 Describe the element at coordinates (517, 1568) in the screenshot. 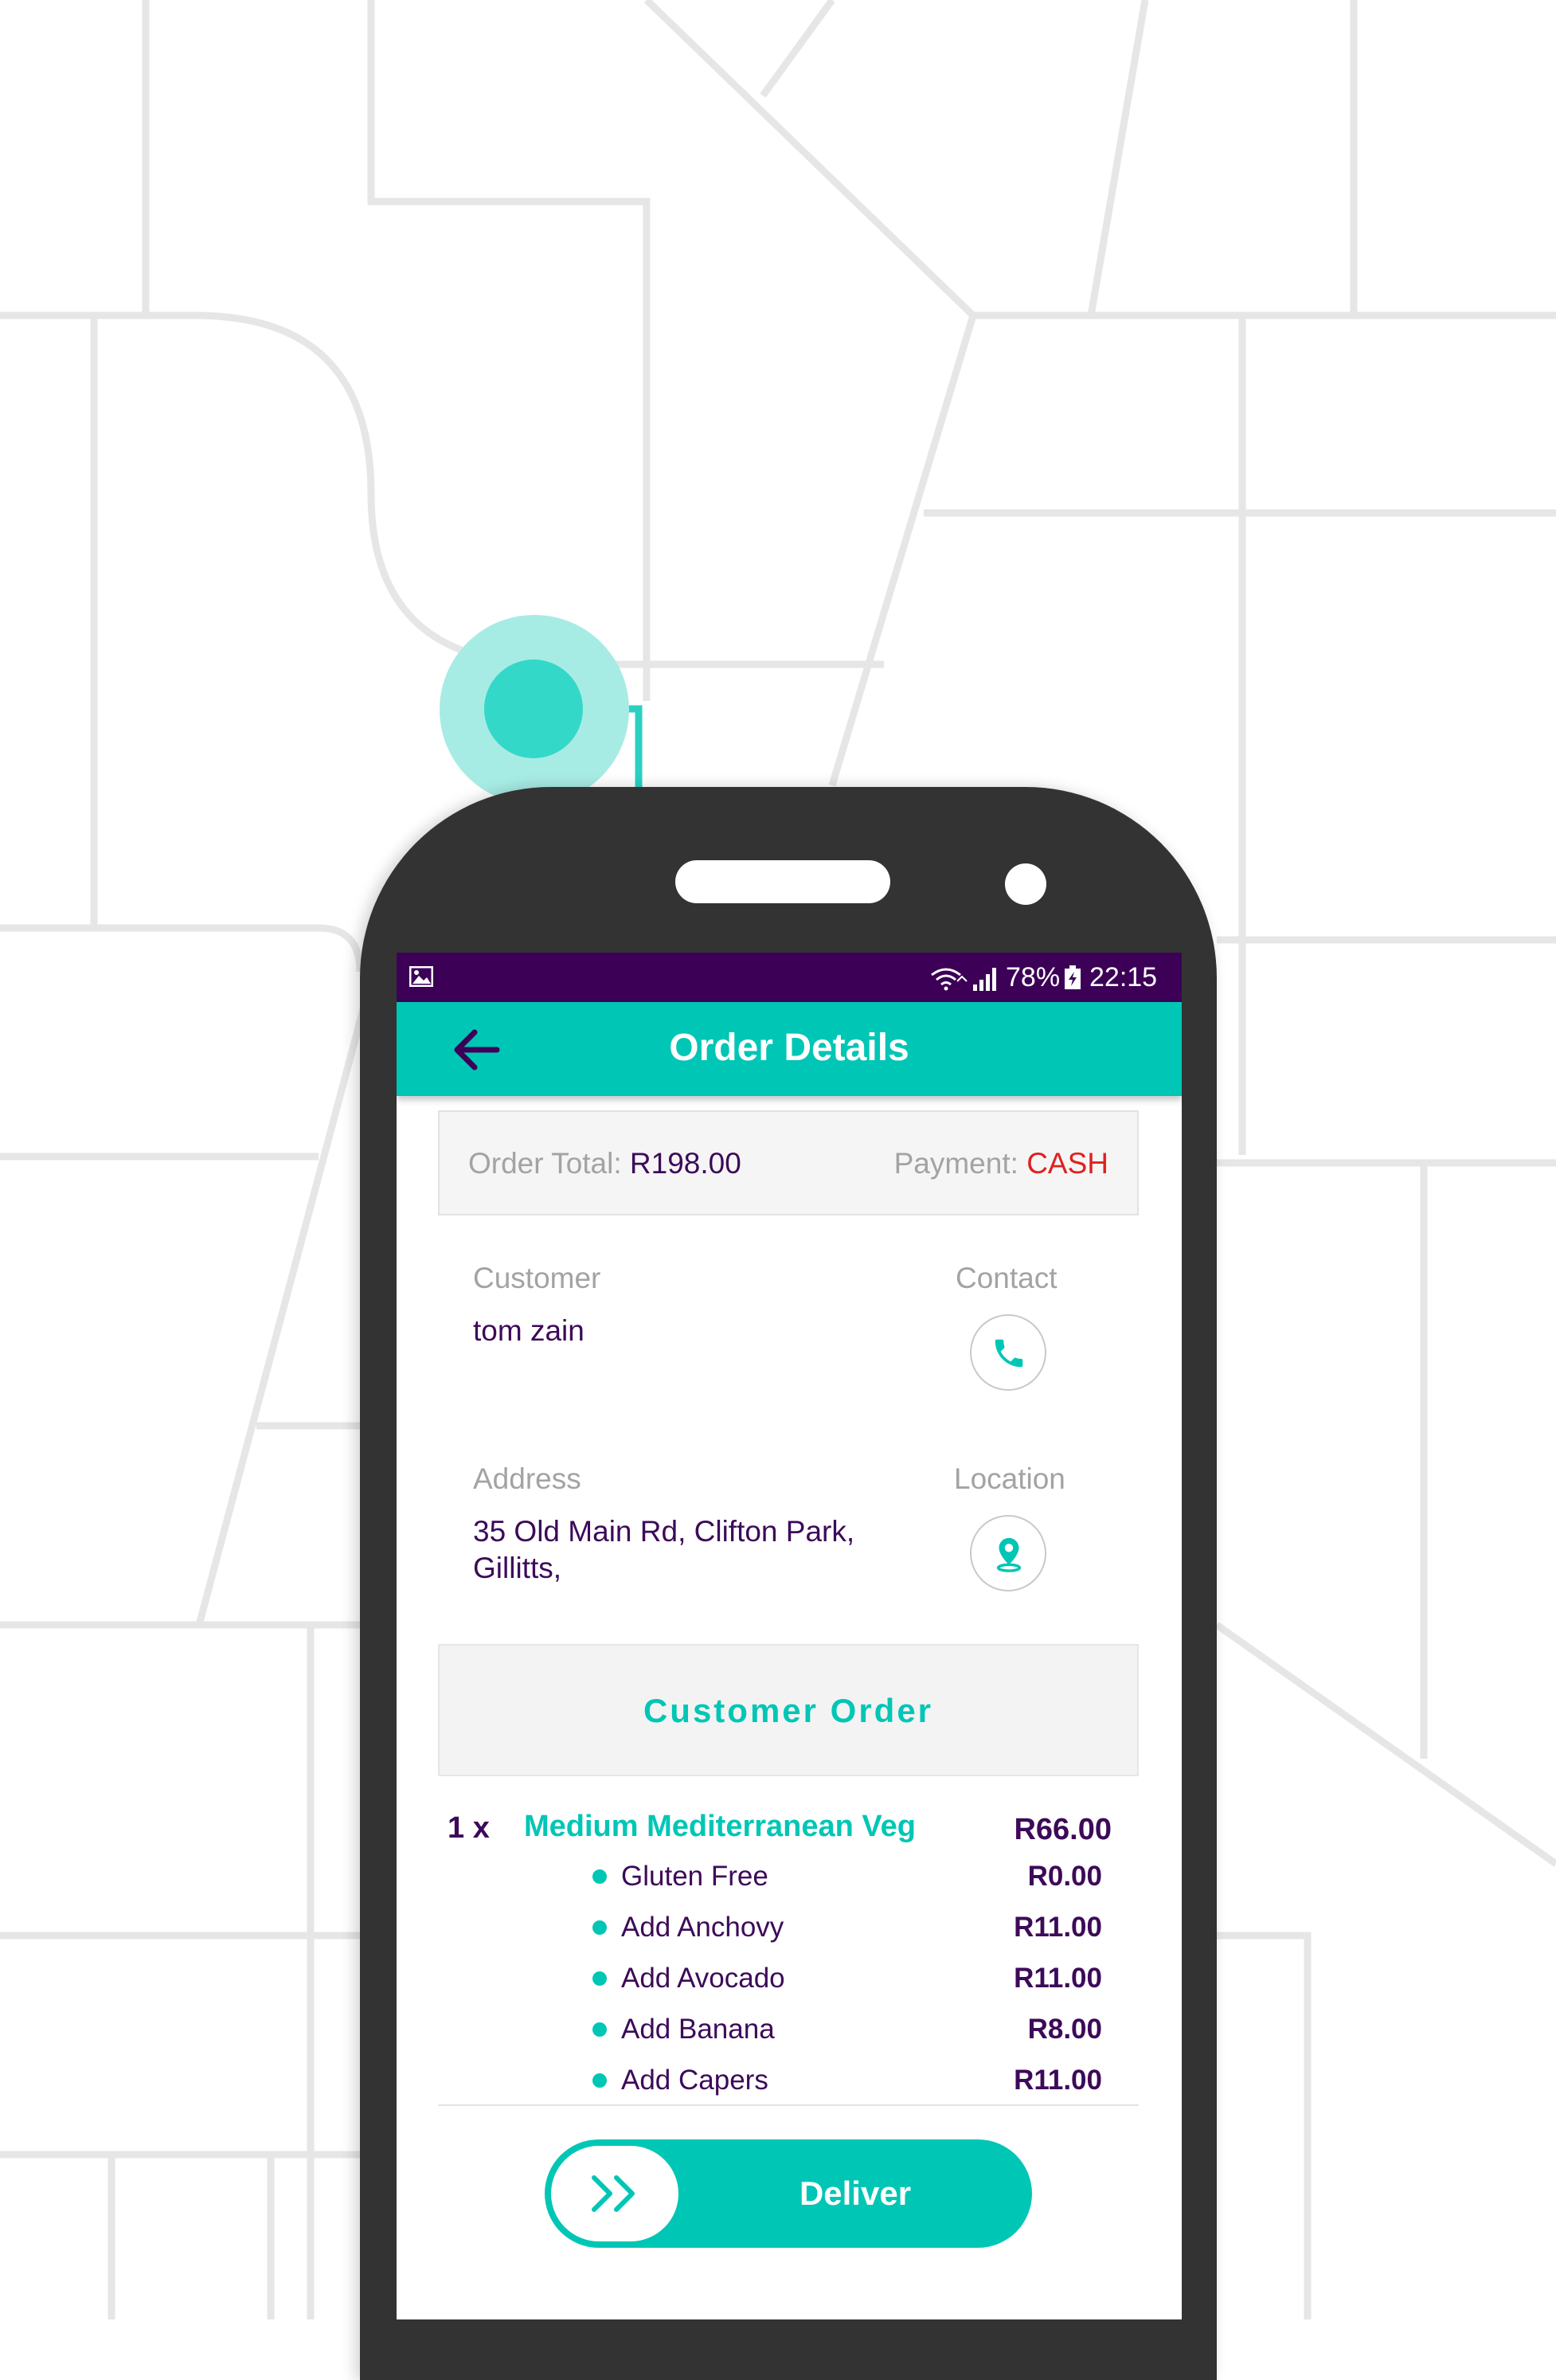

I see `address-line-2: Gillitts,` at that location.